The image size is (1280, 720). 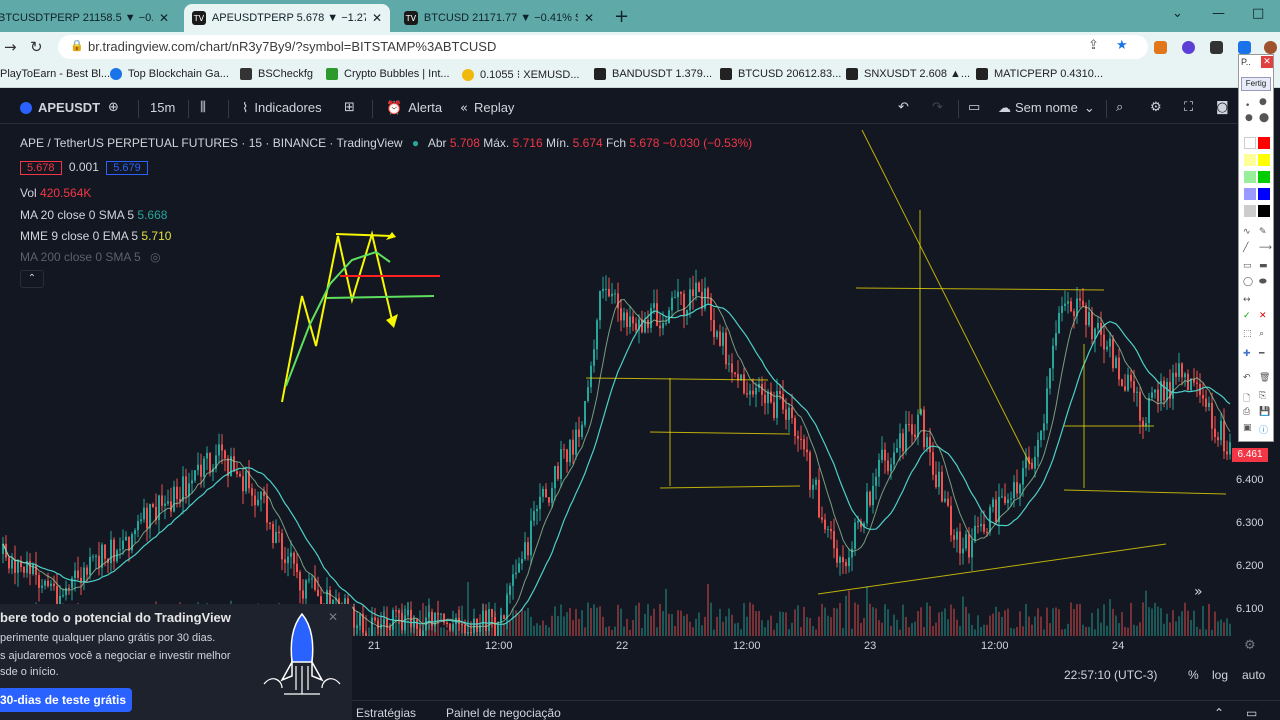 I want to click on templates-icon: ⊞, so click(x=349, y=107).